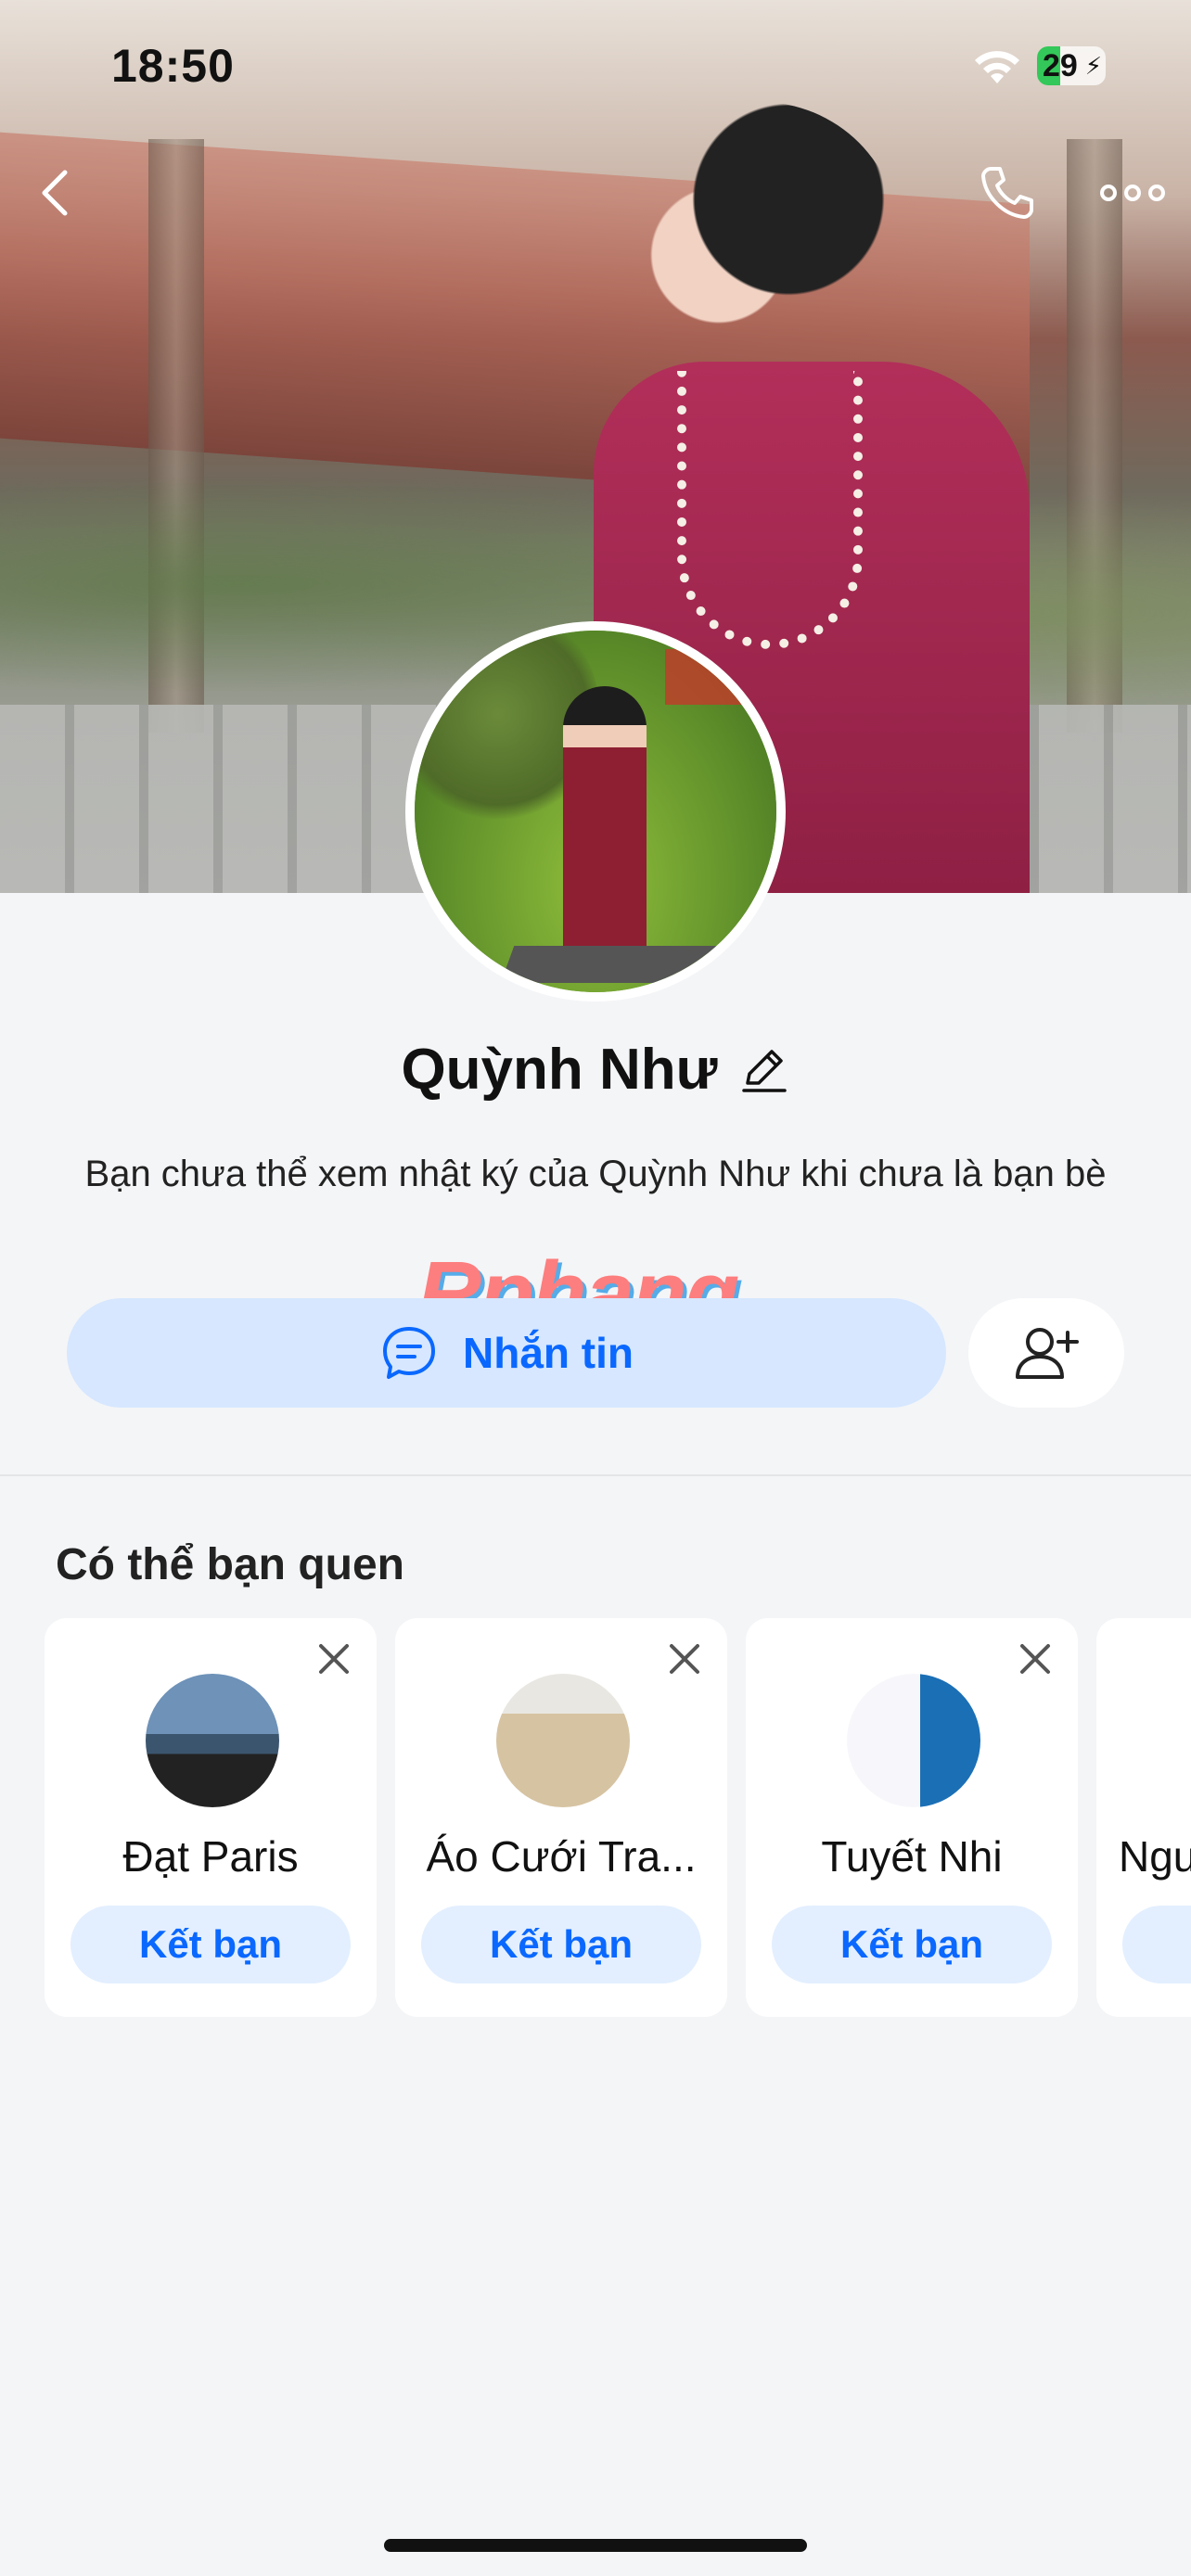  What do you see at coordinates (912, 1818) in the screenshot?
I see `suggestion-card: Tuyết Nhi Kết bạn` at bounding box center [912, 1818].